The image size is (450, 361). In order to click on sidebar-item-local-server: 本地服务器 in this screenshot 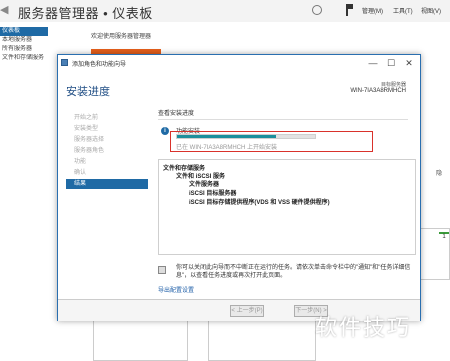, I will do `click(24, 40)`.